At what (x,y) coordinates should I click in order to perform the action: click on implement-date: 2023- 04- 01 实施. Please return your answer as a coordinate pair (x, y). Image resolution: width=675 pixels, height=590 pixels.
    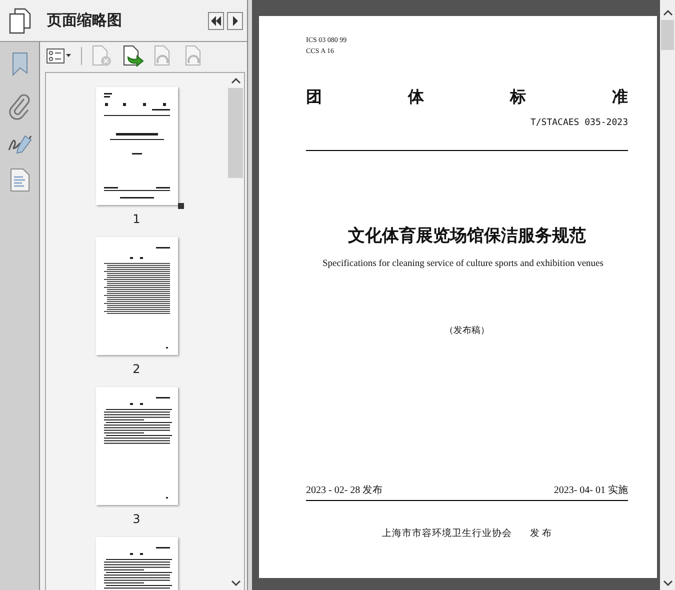
    Looking at the image, I should click on (591, 490).